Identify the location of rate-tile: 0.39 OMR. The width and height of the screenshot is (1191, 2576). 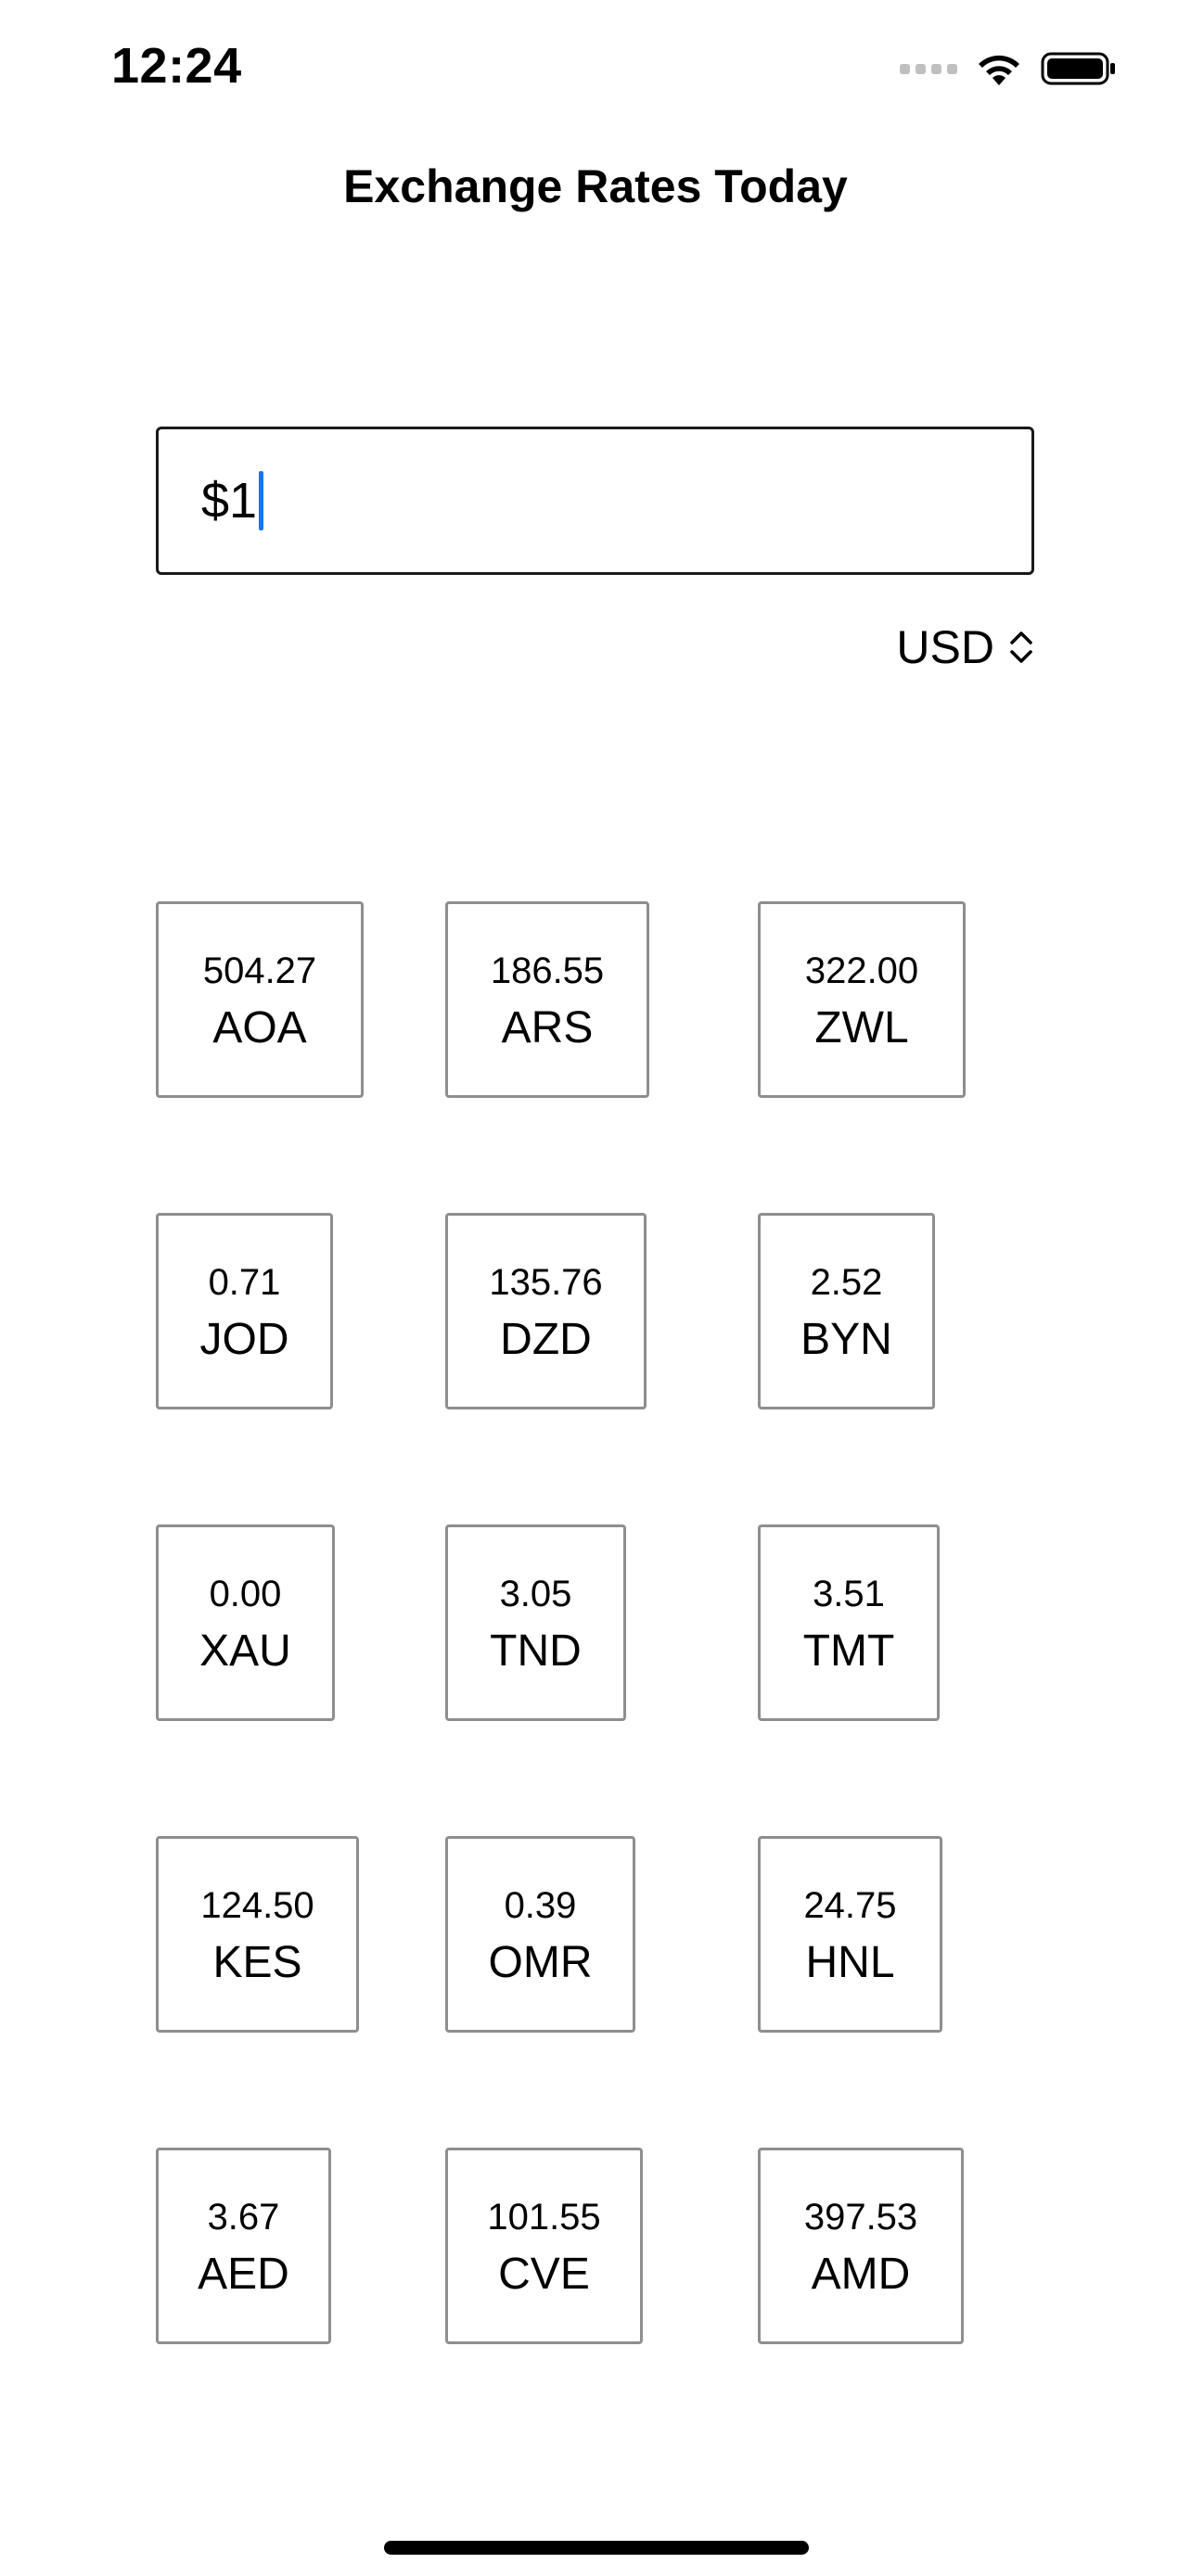
(540, 1935).